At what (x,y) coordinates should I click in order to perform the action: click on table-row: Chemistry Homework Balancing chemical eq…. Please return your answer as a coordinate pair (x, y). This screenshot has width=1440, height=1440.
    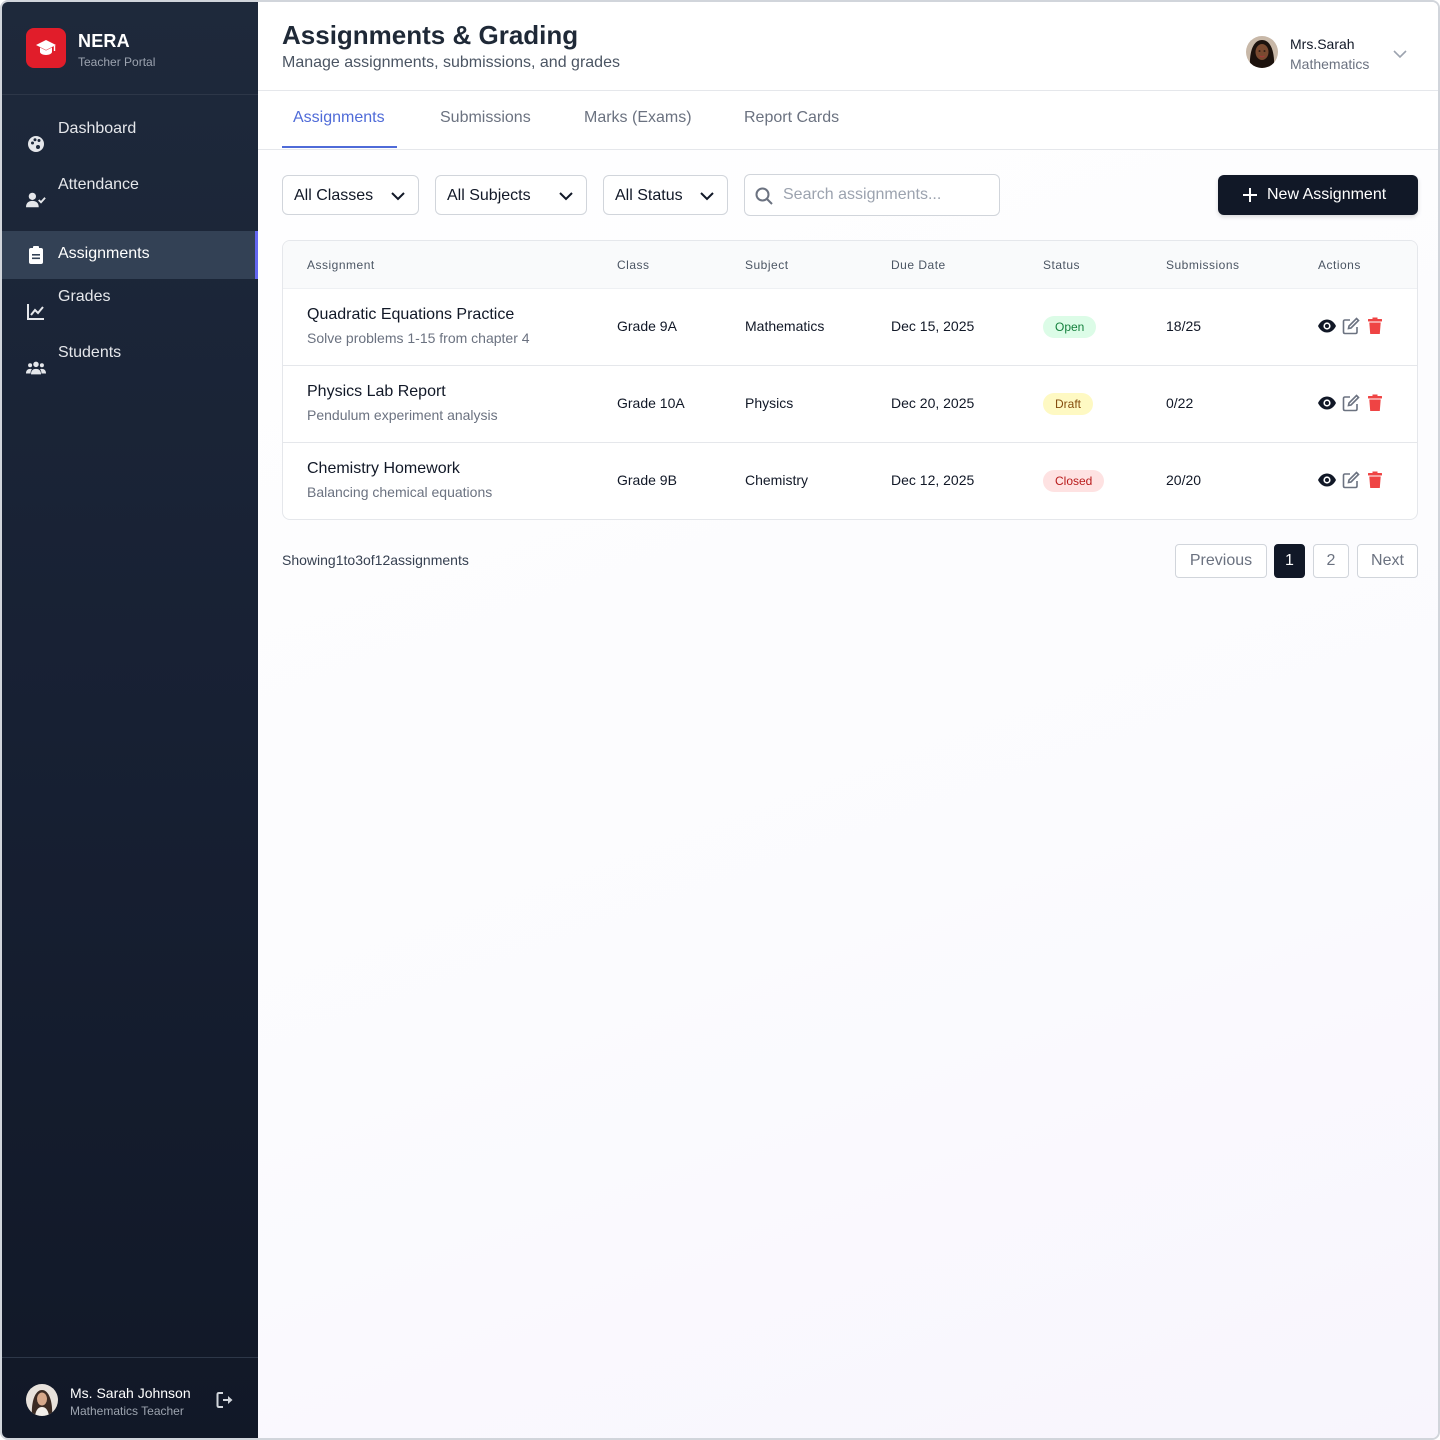
    Looking at the image, I should click on (850, 481).